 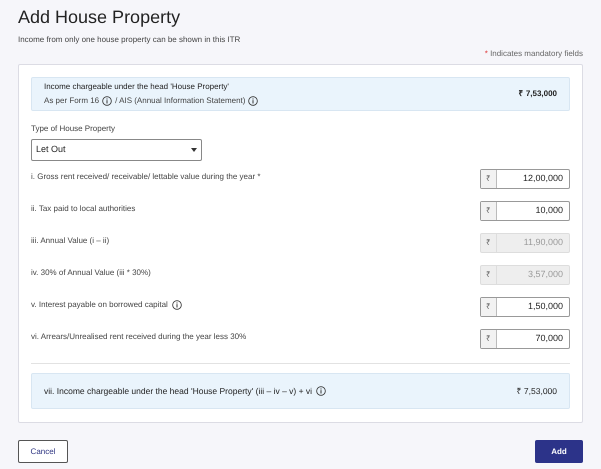 What do you see at coordinates (138, 337) in the screenshot?
I see `row-label: vi. Arrears/Unrealised rent received during the year less 30%` at bounding box center [138, 337].